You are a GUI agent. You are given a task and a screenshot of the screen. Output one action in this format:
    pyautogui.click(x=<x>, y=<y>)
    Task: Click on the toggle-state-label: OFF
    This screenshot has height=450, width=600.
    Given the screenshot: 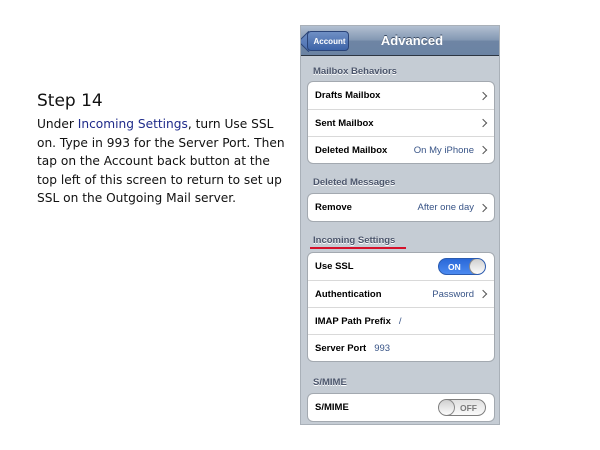 What is the action you would take?
    pyautogui.click(x=468, y=407)
    